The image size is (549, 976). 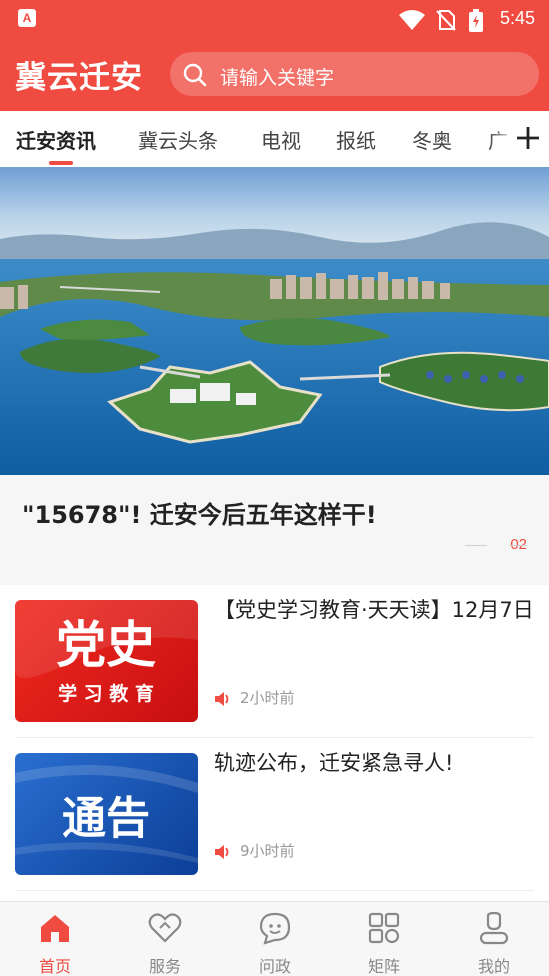 What do you see at coordinates (517, 18) in the screenshot?
I see `clock: 5:45` at bounding box center [517, 18].